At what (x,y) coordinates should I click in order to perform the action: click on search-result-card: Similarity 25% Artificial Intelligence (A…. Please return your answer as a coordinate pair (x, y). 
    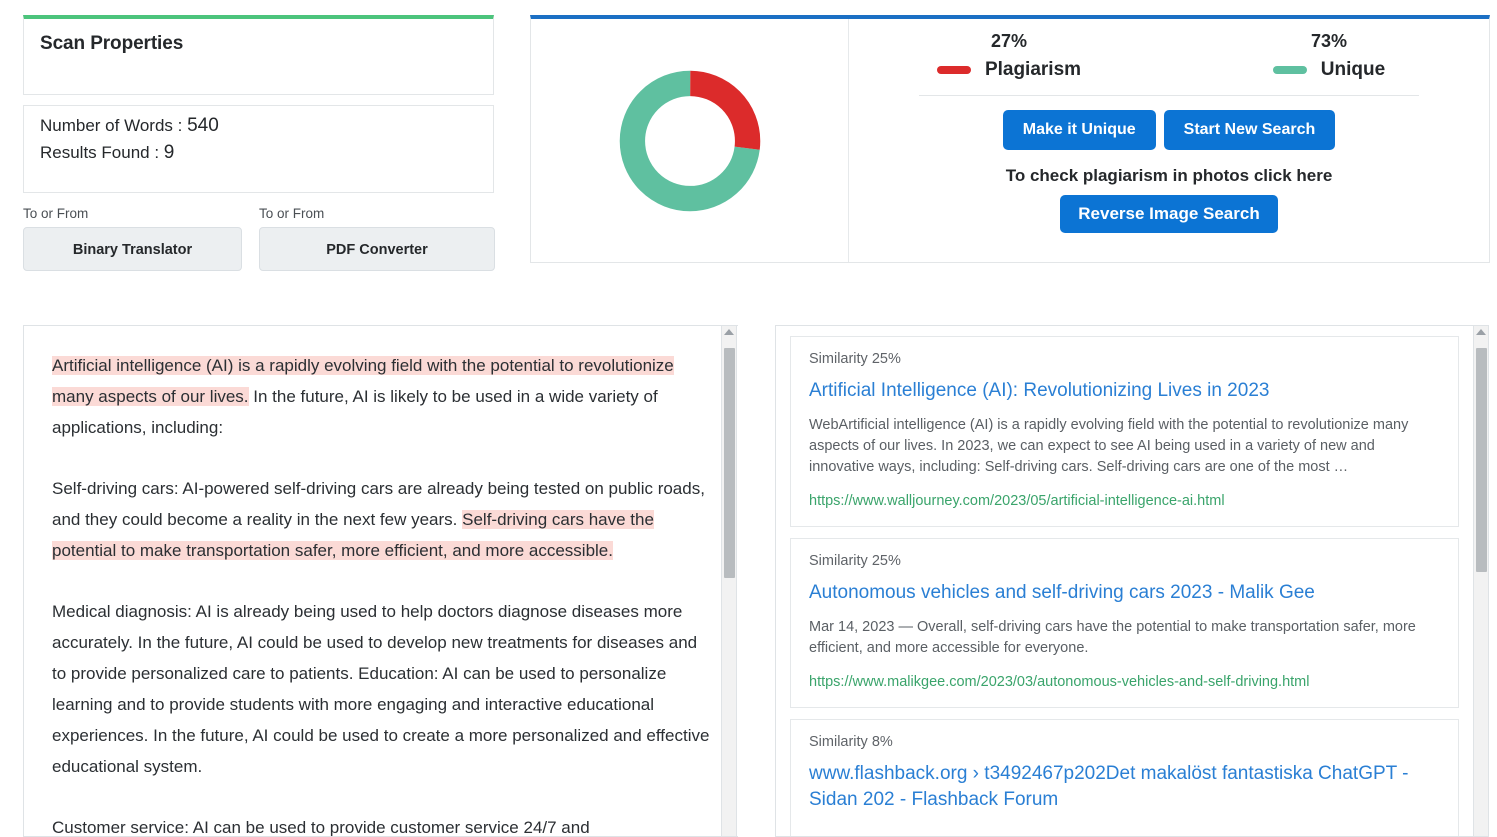
    Looking at the image, I should click on (1124, 431).